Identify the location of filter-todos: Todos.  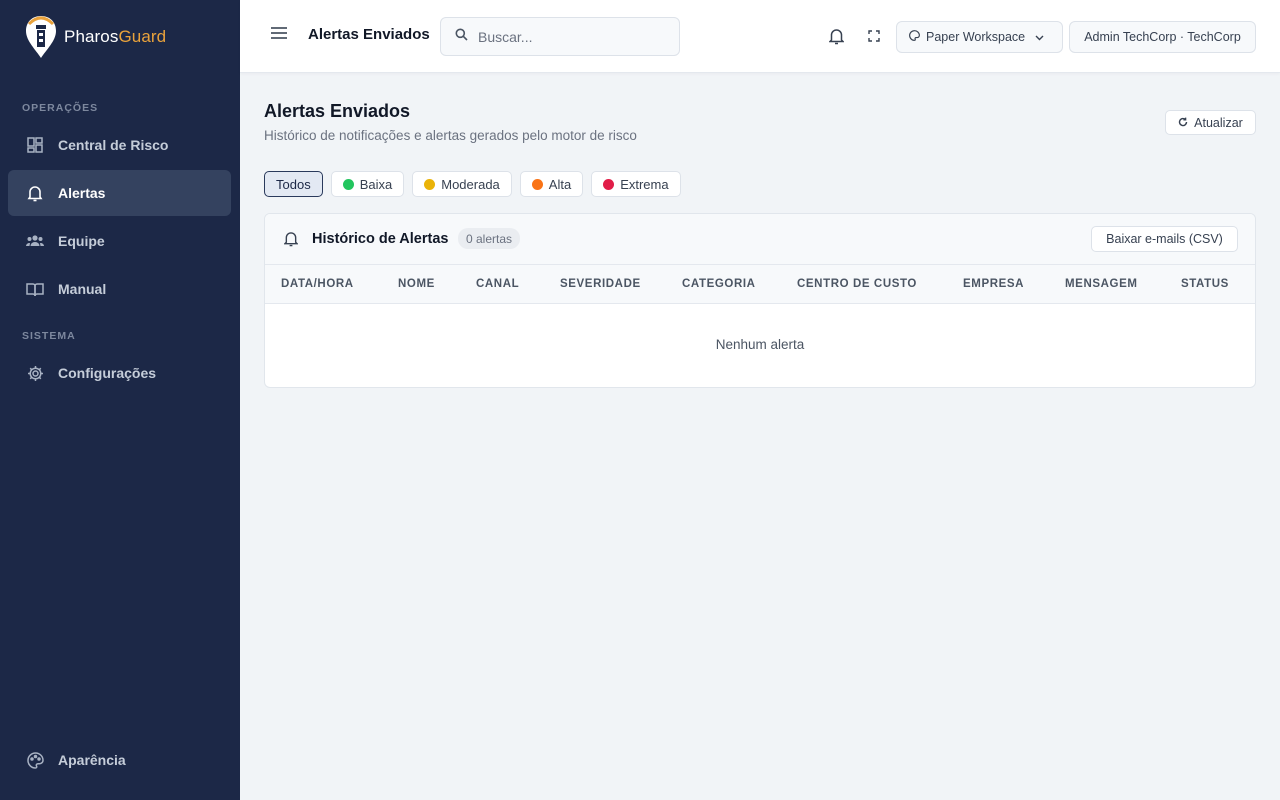
(293, 184).